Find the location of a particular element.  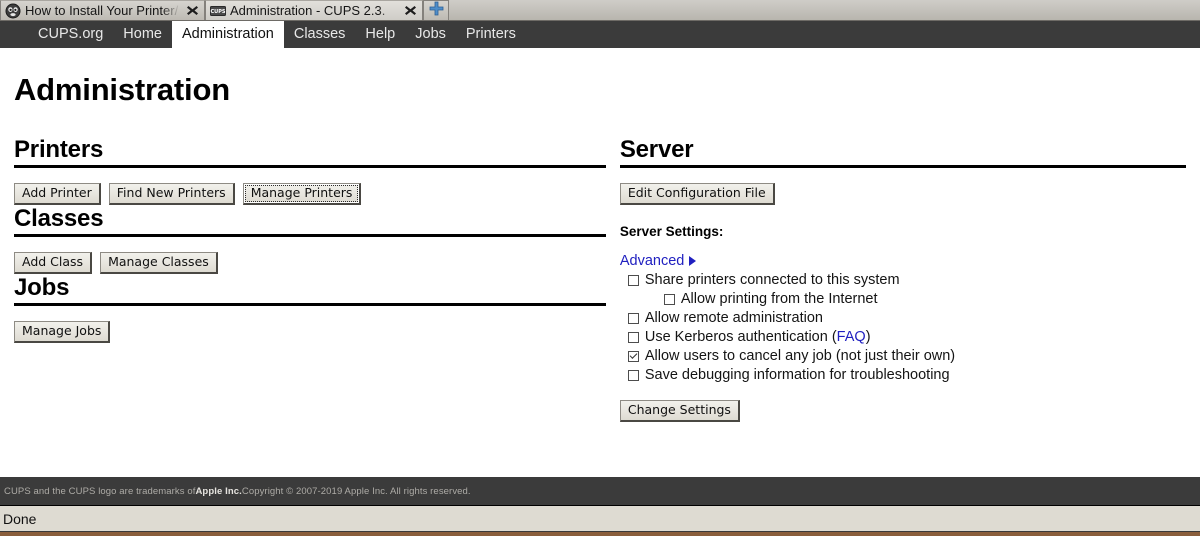

status-text: Done is located at coordinates (20, 518).